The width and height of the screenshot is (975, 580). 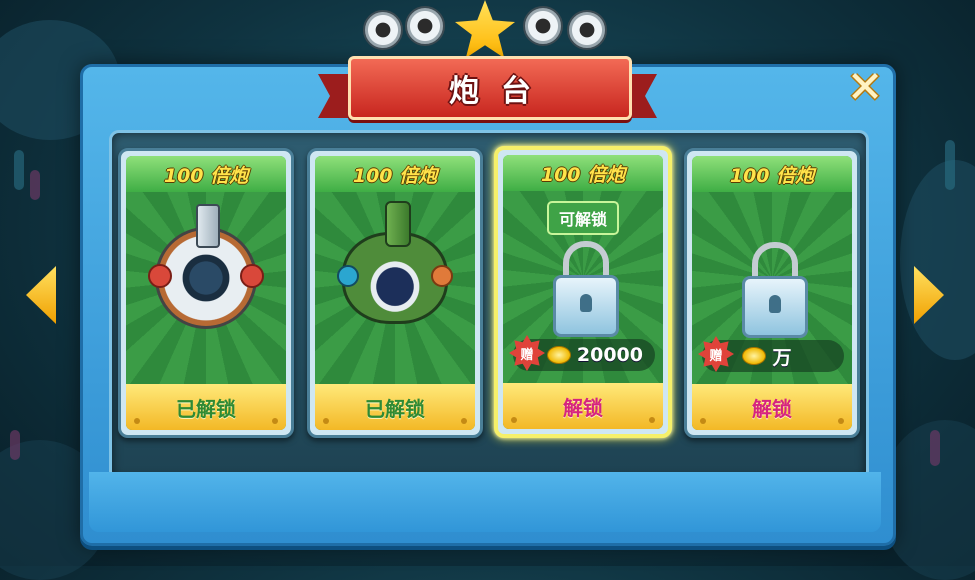 What do you see at coordinates (485, 502) in the screenshot?
I see `panel-footer` at bounding box center [485, 502].